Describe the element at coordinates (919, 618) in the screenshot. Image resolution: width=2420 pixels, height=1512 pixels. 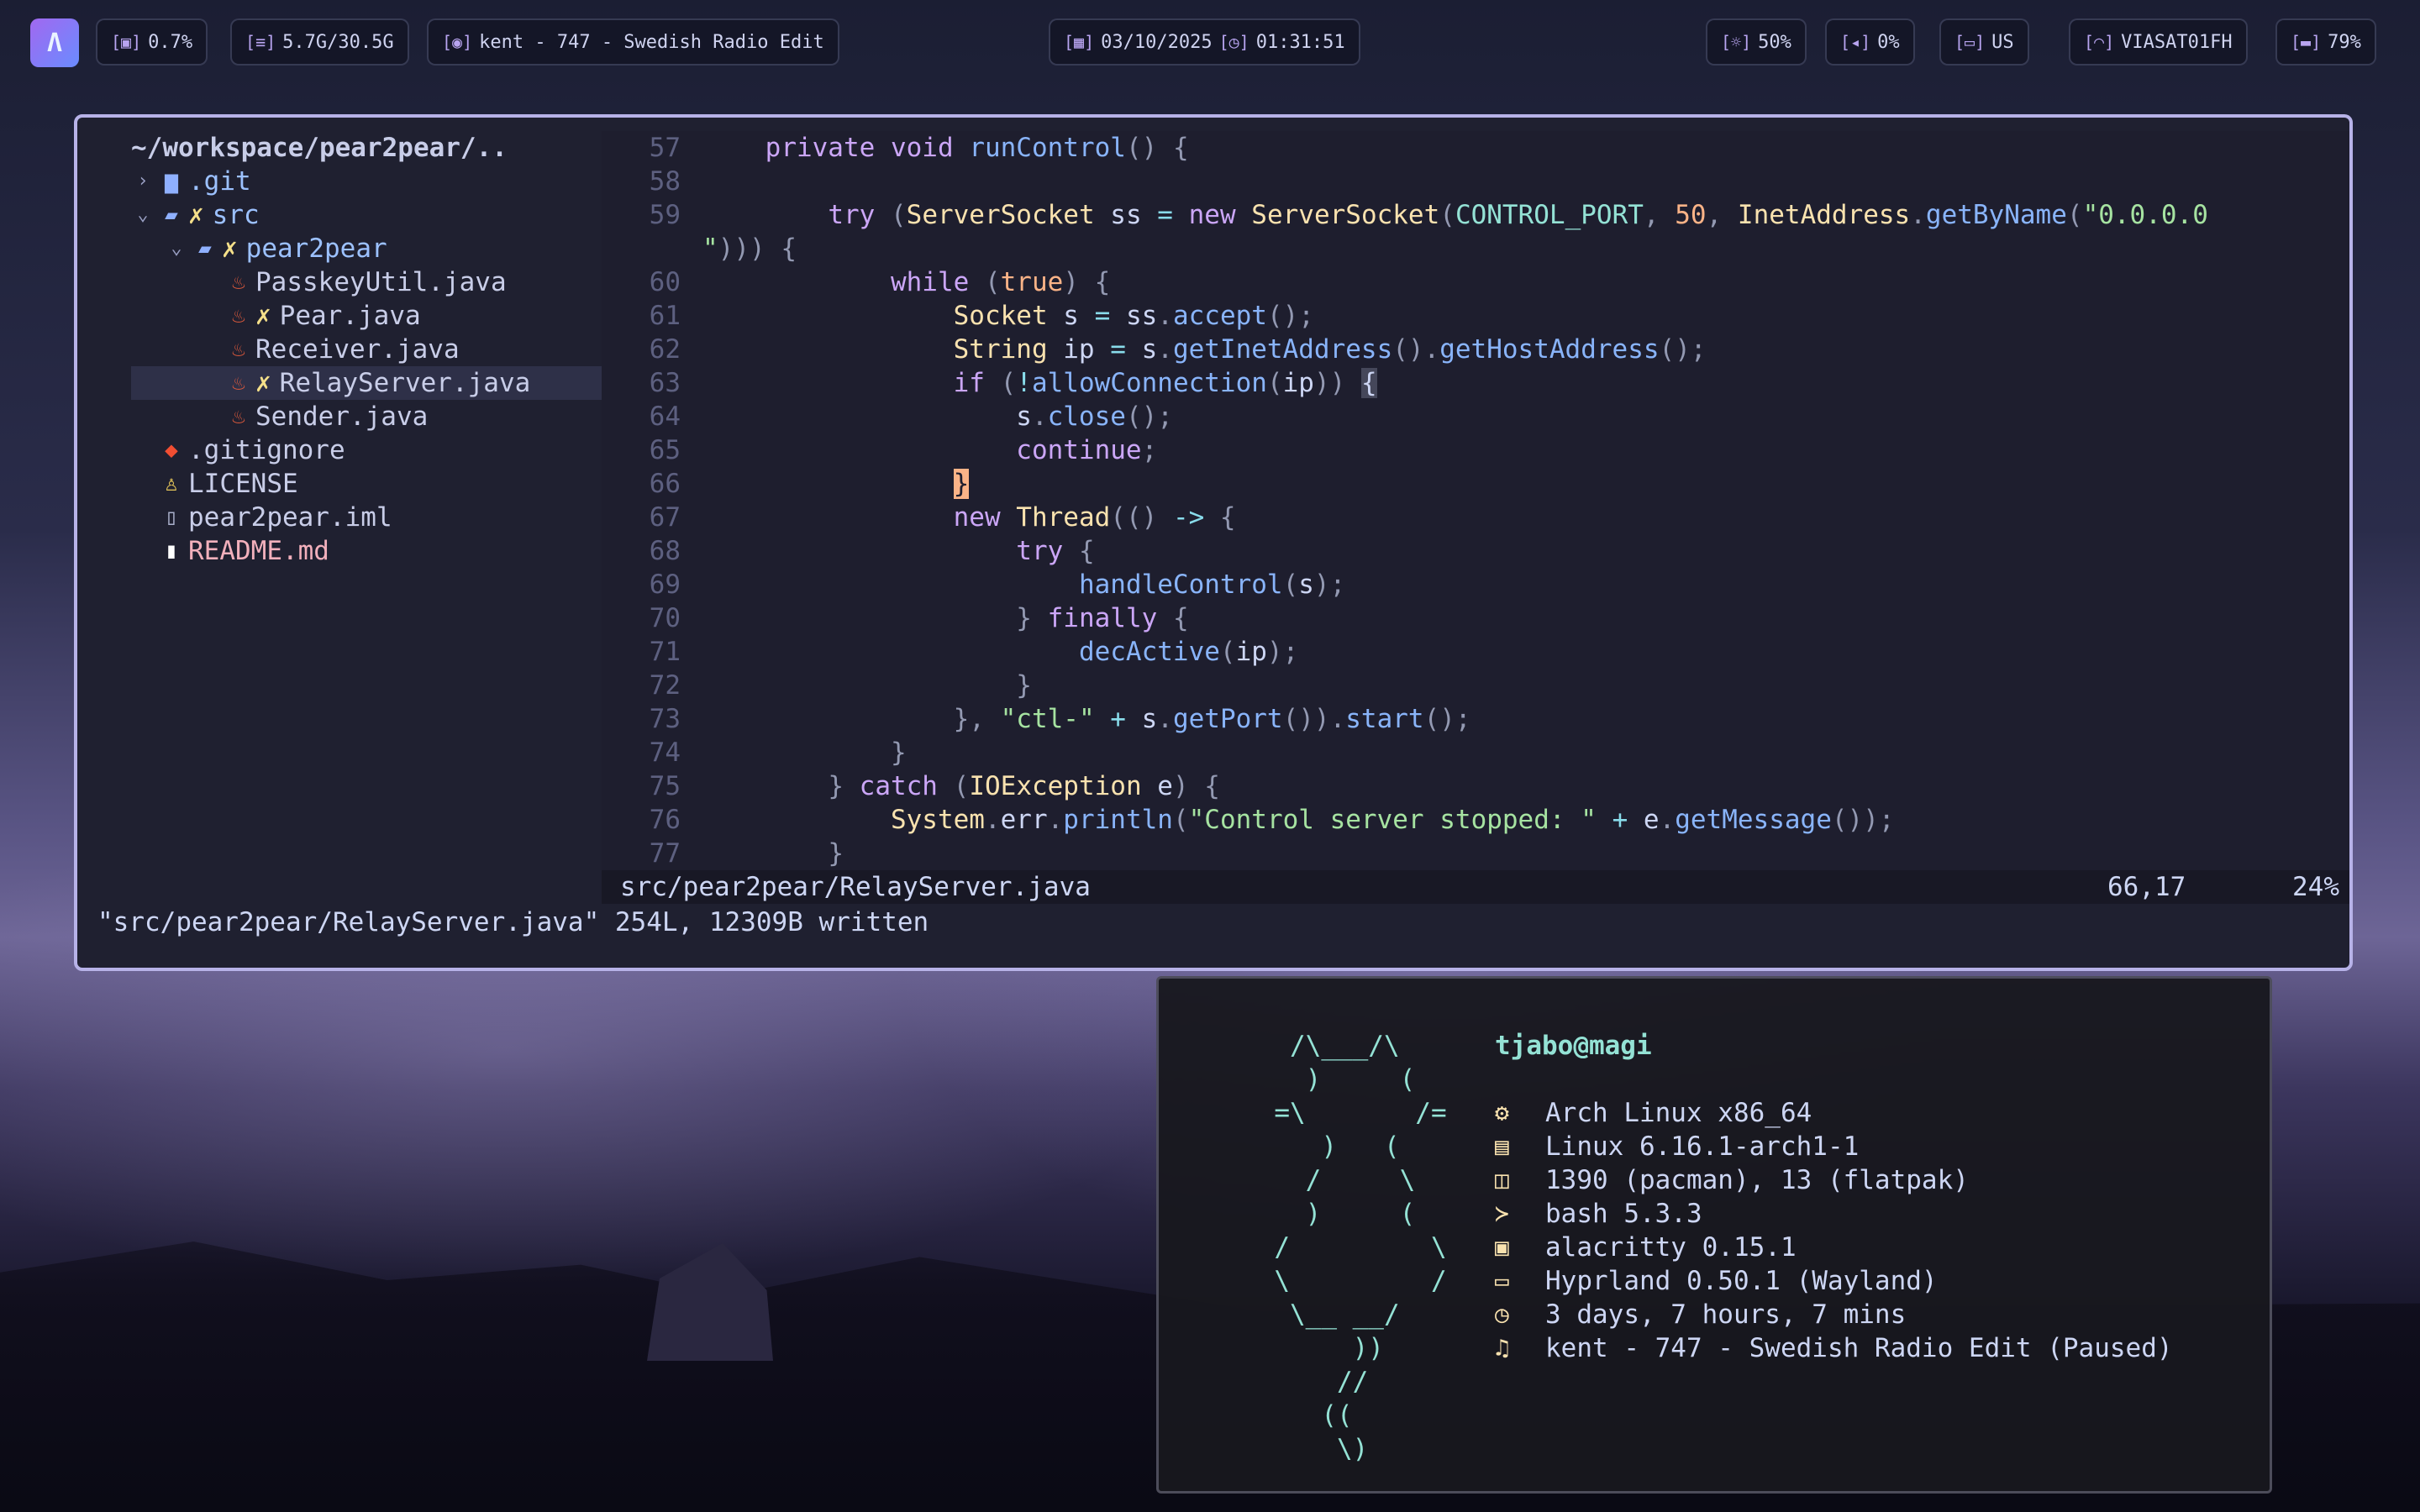
I see `code-line: 70 } finally {` at that location.